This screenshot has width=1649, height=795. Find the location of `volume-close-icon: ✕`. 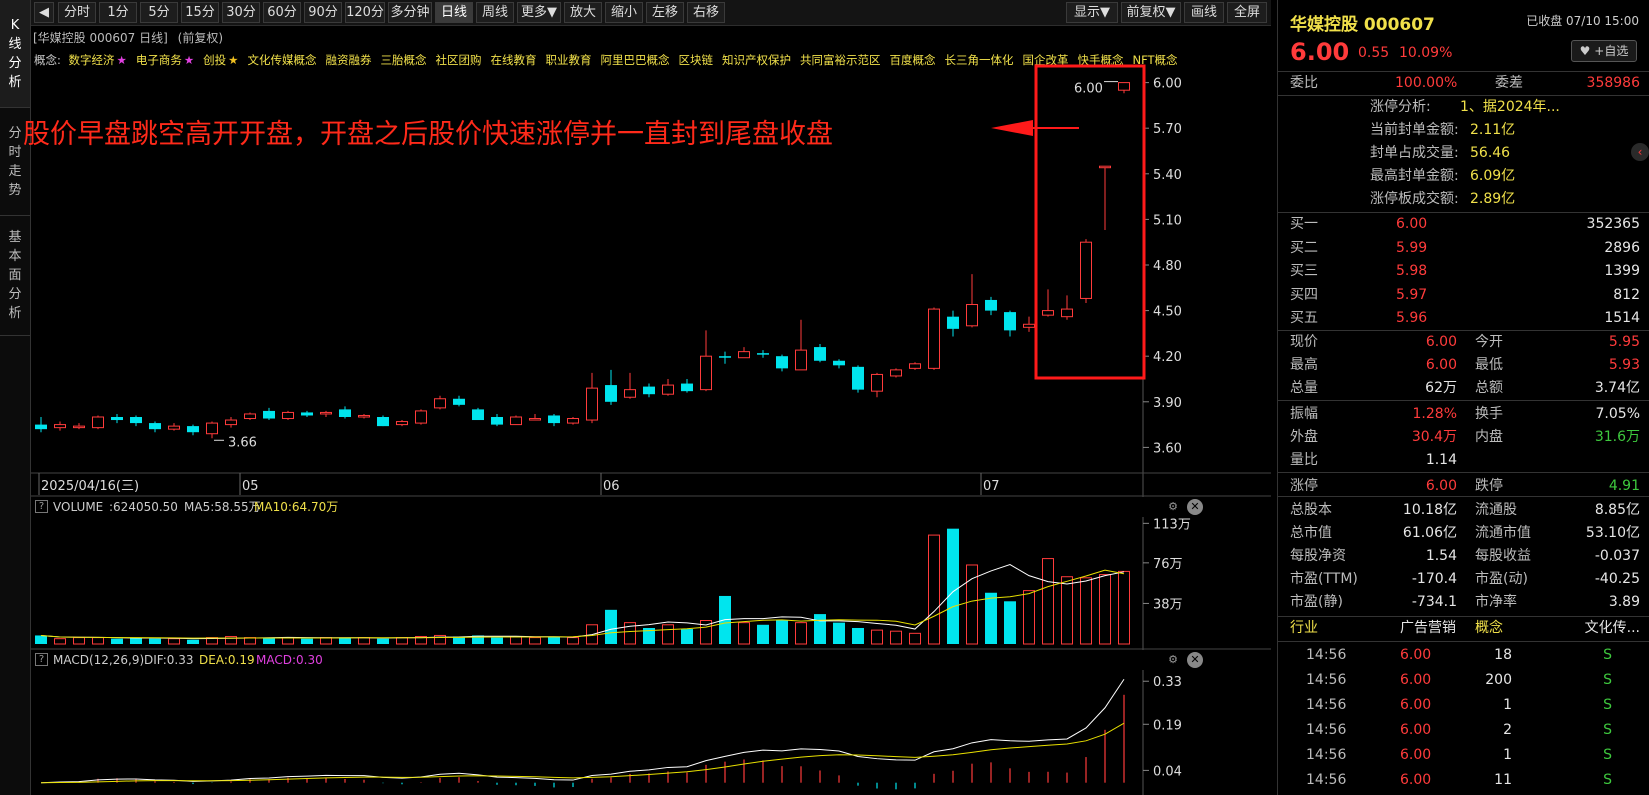

volume-close-icon: ✕ is located at coordinates (1195, 507).